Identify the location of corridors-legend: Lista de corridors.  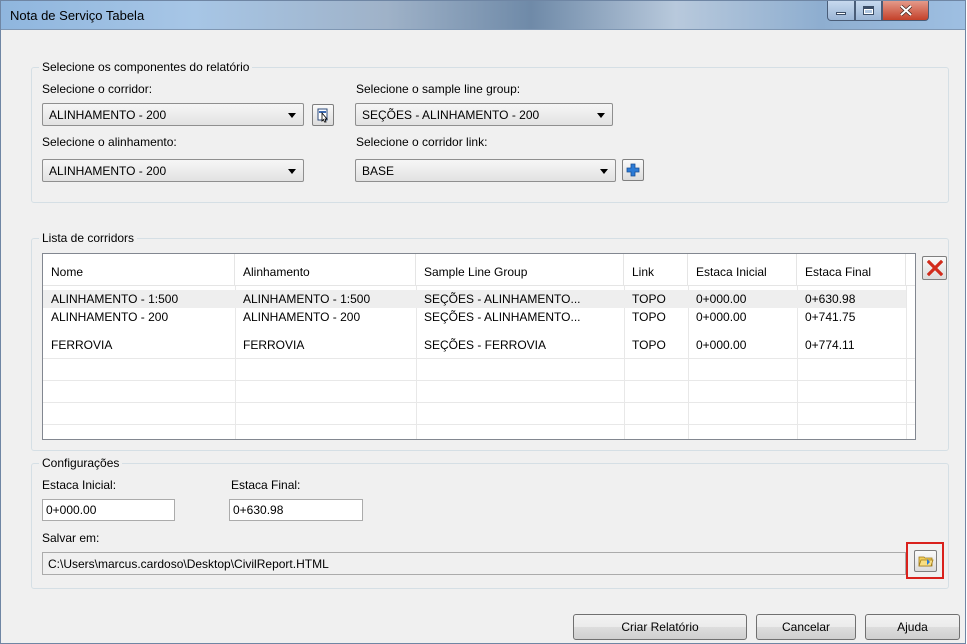
(88, 238).